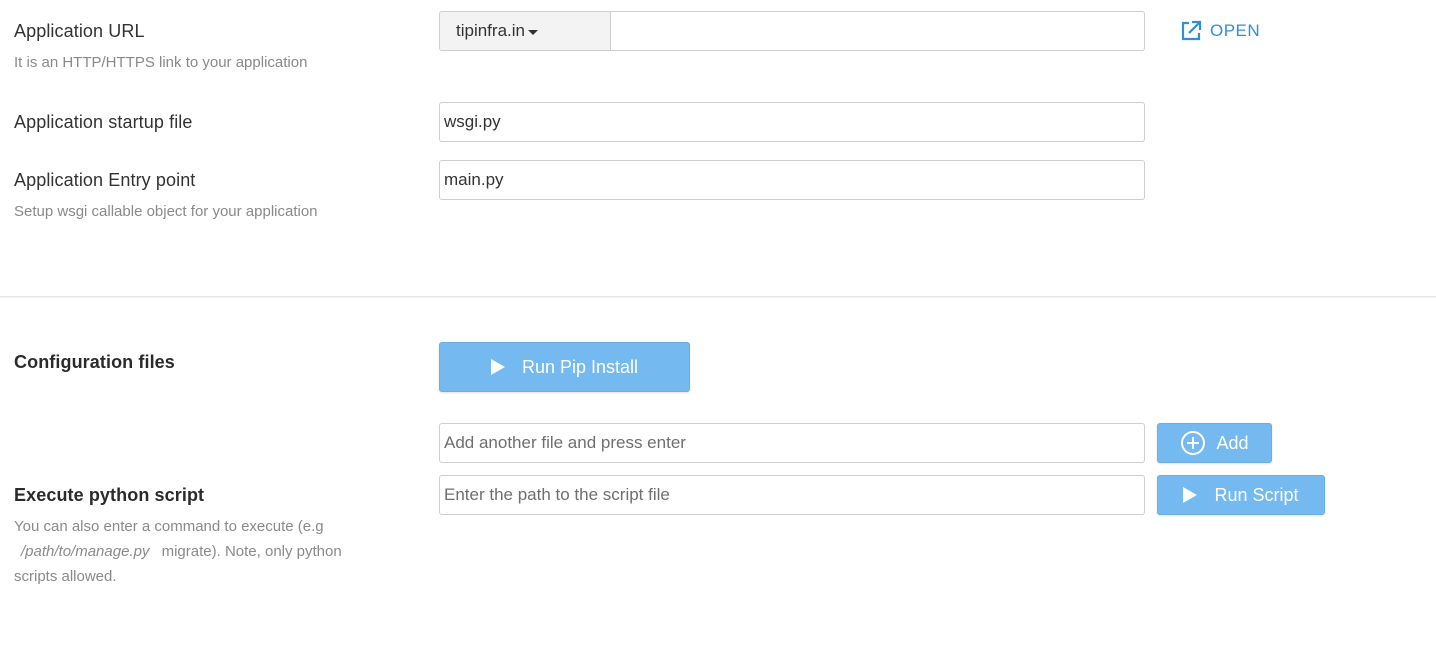  Describe the element at coordinates (580, 366) in the screenshot. I see `run-pip-install-label: Run Pip Install` at that location.